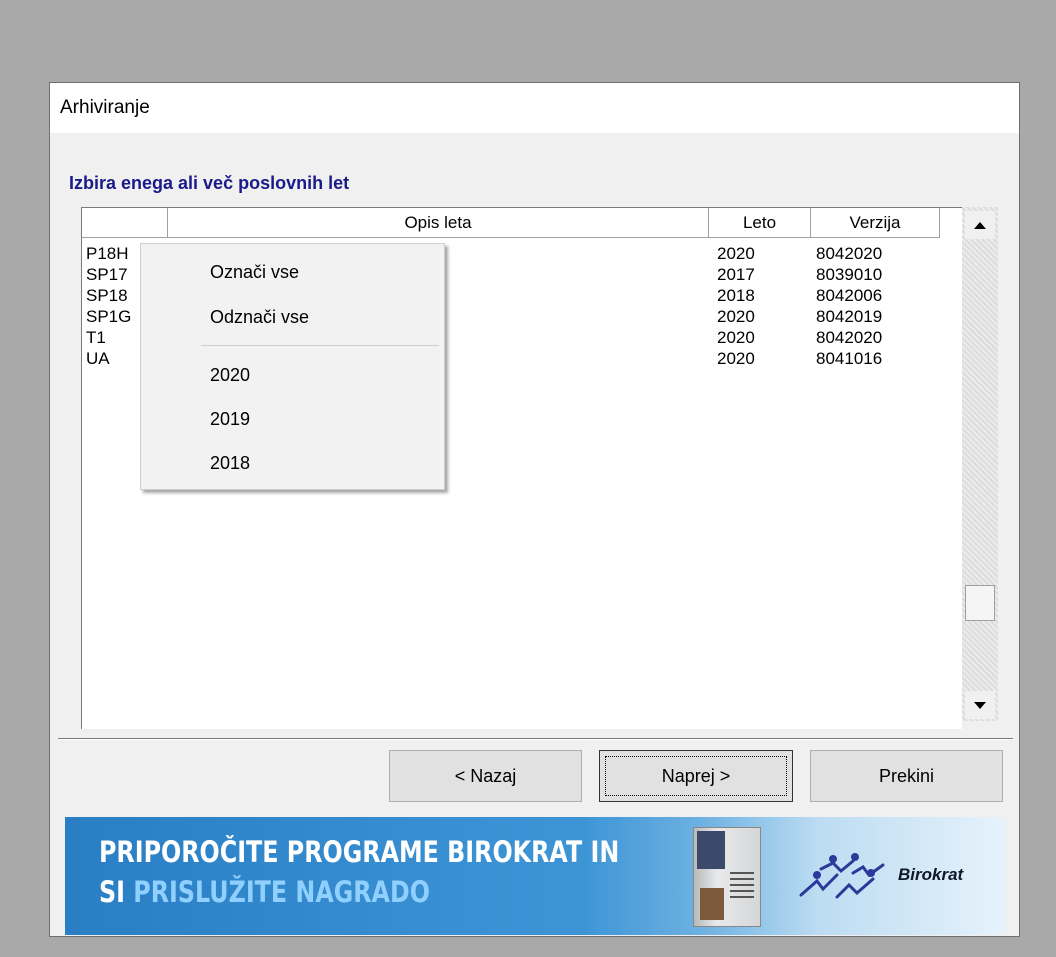  I want to click on next-button: Naprej >, so click(696, 776).